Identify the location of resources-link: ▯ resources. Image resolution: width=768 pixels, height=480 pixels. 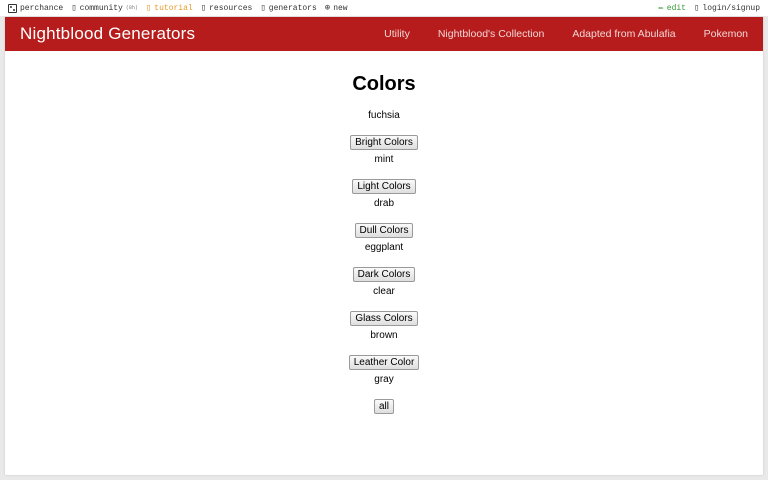
(227, 8).